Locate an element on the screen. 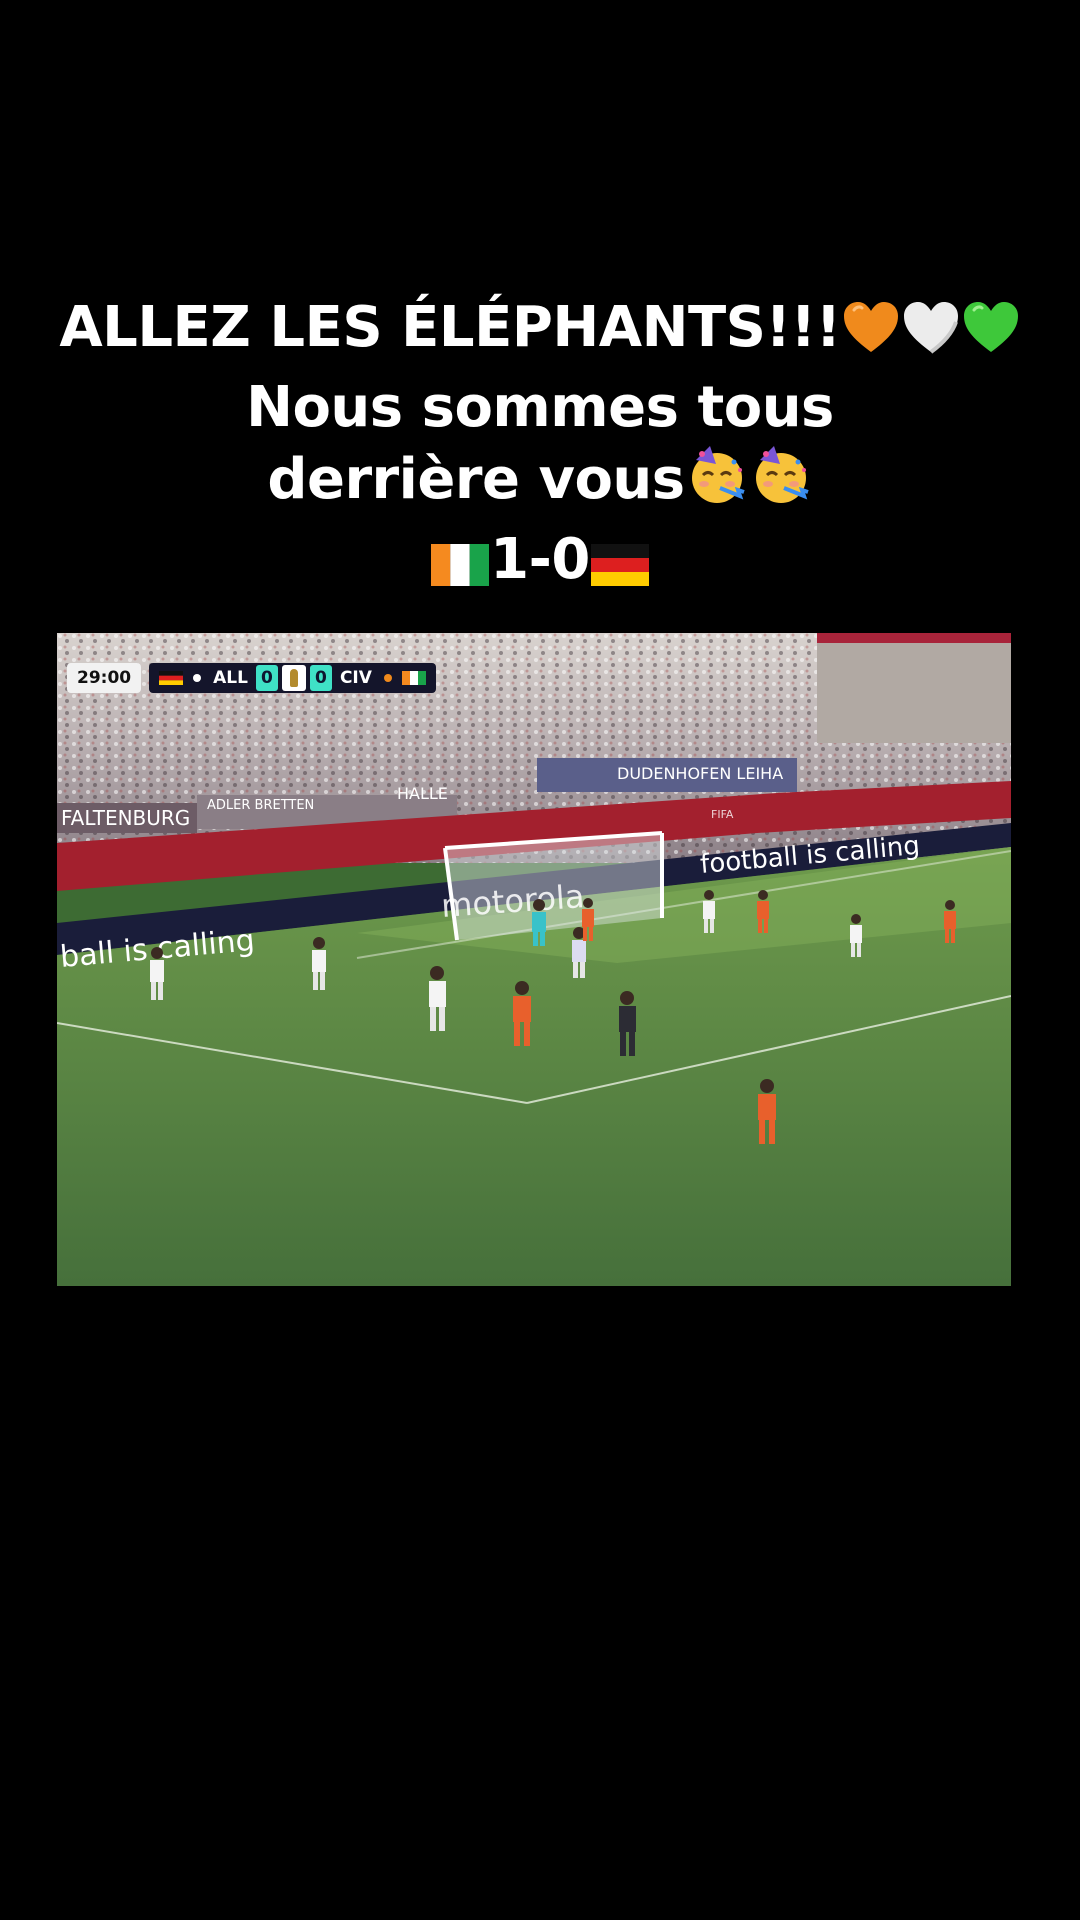 The height and width of the screenshot is (1920, 1080). trophy-icon is located at coordinates (293, 678).